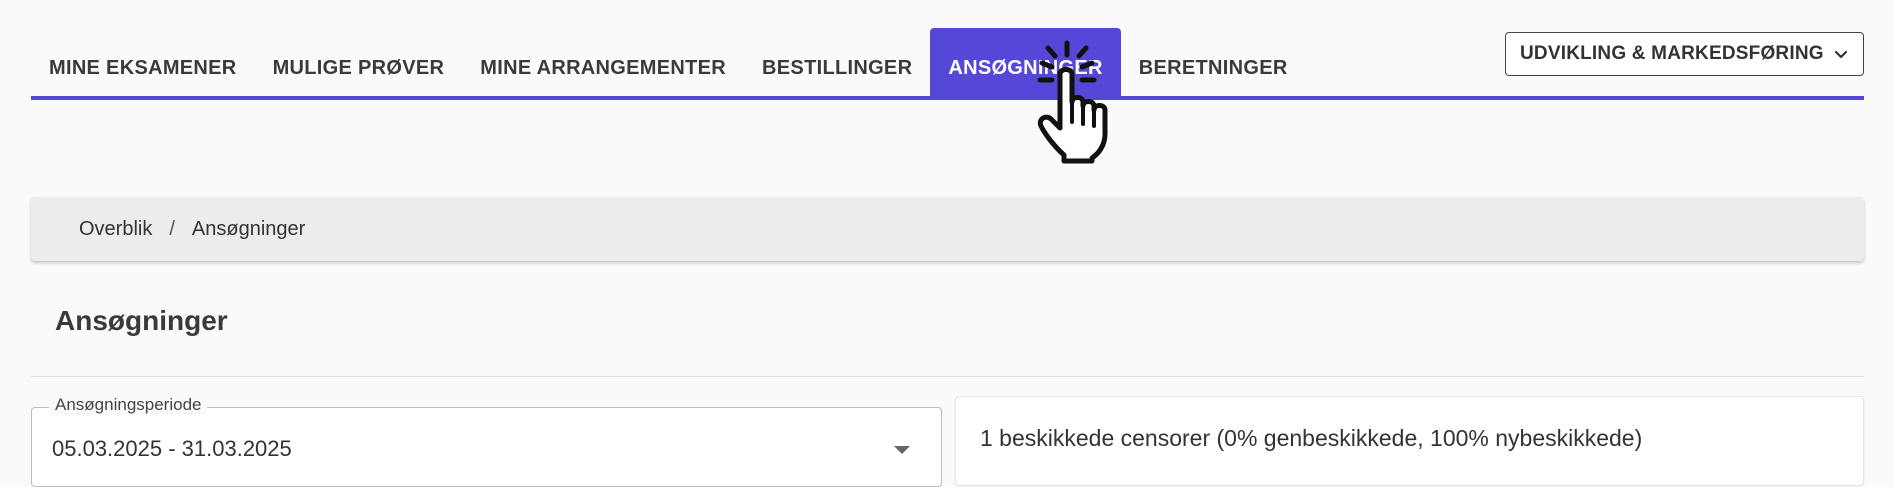 This screenshot has height=487, width=1894. What do you see at coordinates (1213, 64) in the screenshot?
I see `tab-beretninger: BERETNINGER` at bounding box center [1213, 64].